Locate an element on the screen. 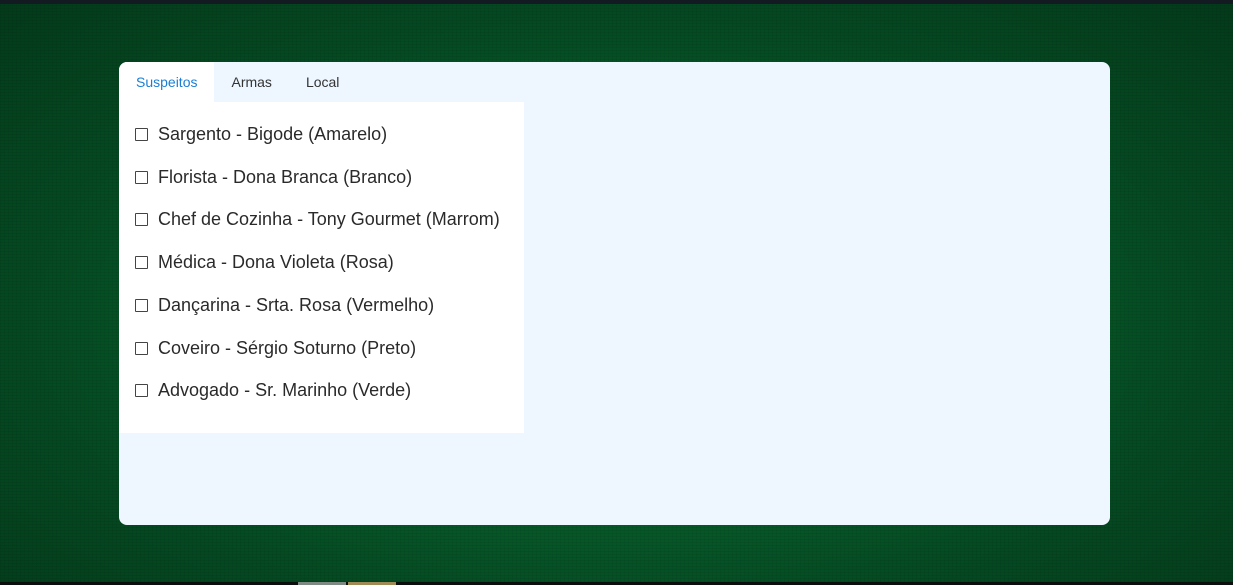 This screenshot has height=585, width=1233. list-item: Sargento - Bigode (Amarelo) is located at coordinates (261, 134).